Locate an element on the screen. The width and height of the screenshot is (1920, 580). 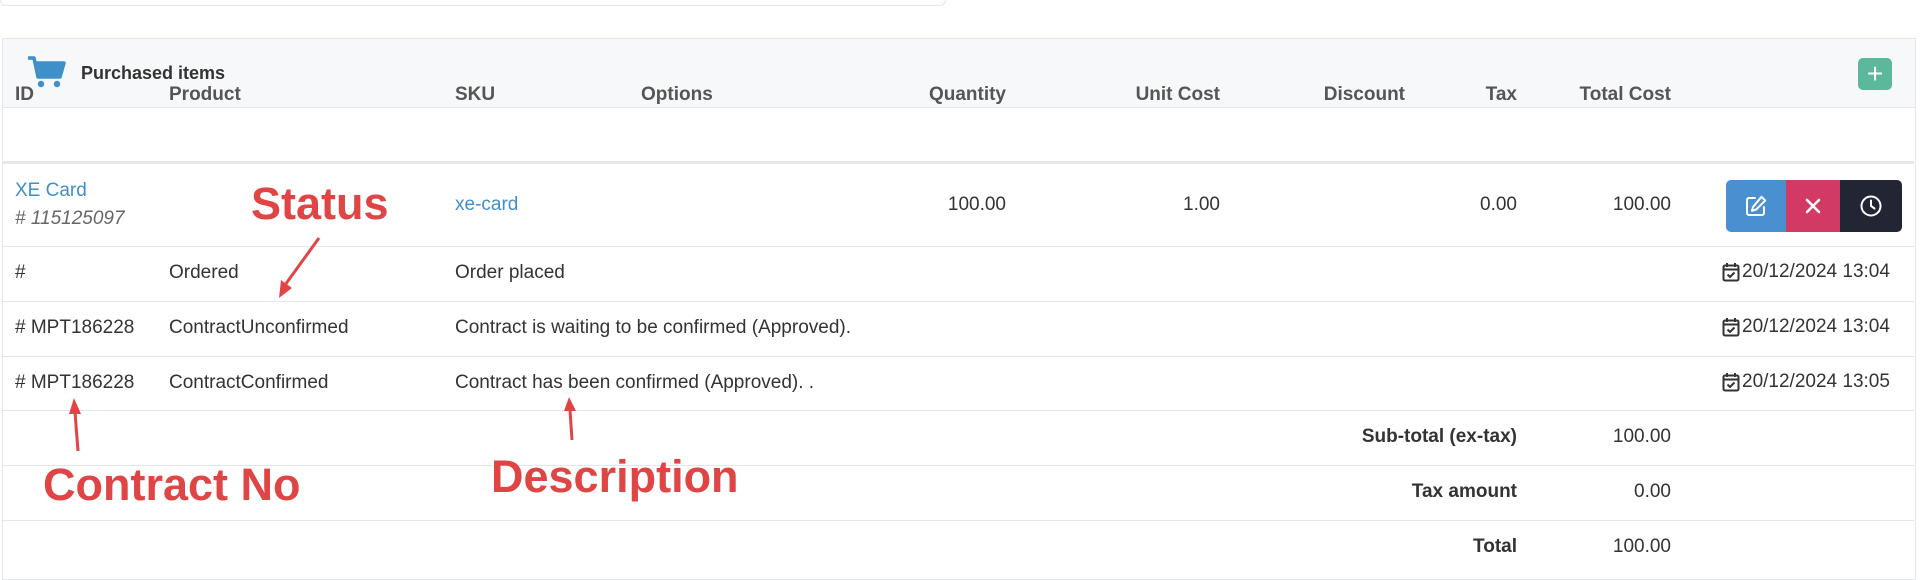
header-unit-cost: Unit Cost is located at coordinates (1177, 94).